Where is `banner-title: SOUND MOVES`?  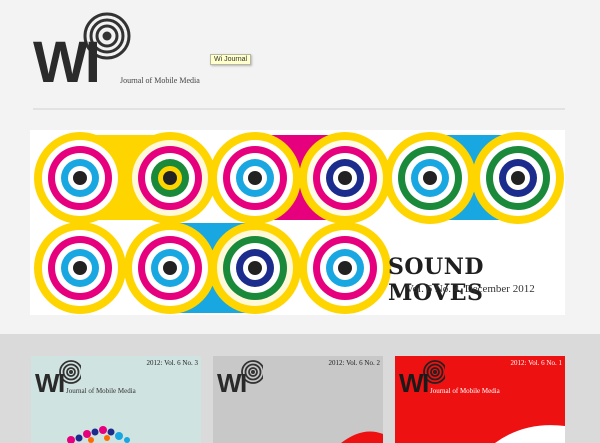 banner-title: SOUND MOVES is located at coordinates (436, 280).